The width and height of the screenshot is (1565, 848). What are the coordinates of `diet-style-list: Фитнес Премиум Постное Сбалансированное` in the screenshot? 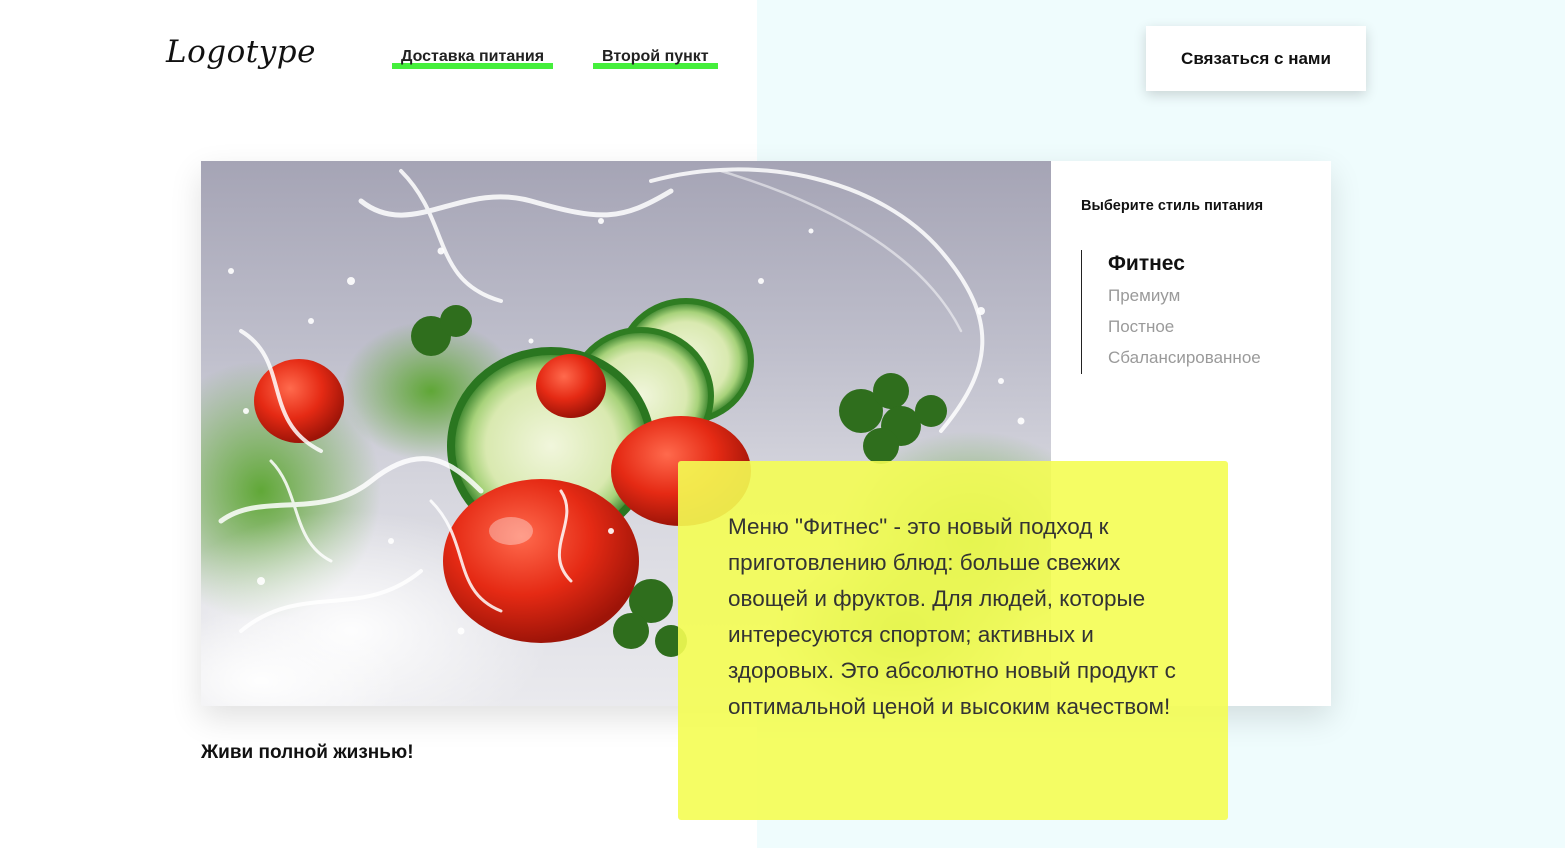 It's located at (1171, 312).